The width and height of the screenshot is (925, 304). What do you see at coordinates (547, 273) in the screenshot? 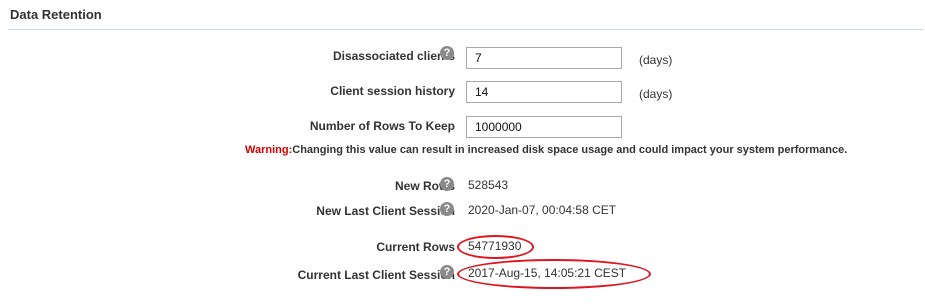
I see `current-last-client-session-value: 2017-Aug-15, 14:05:21 CEST` at bounding box center [547, 273].